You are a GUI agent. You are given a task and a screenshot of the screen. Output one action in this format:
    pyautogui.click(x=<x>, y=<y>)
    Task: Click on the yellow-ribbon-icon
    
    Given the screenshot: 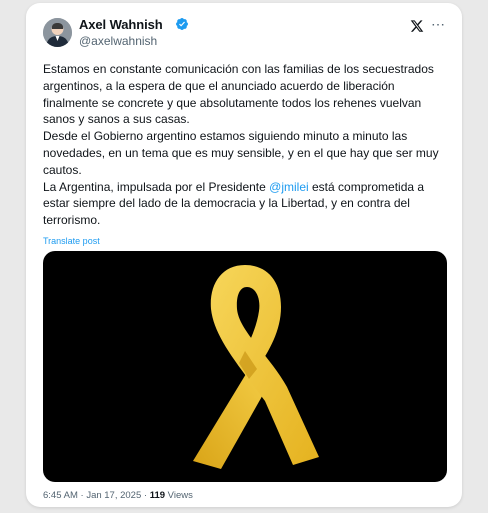 What is the action you would take?
    pyautogui.click(x=256, y=367)
    